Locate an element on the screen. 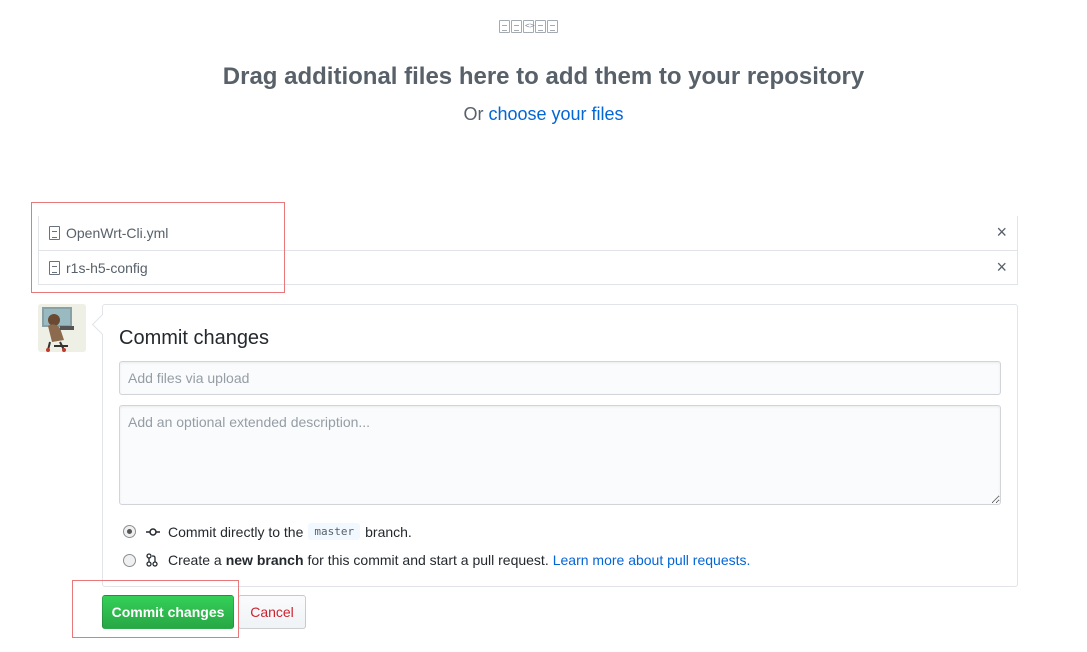  uploaded-file-list: OpenWrt-Cli.yml × r1s-h5-config × is located at coordinates (528, 250).